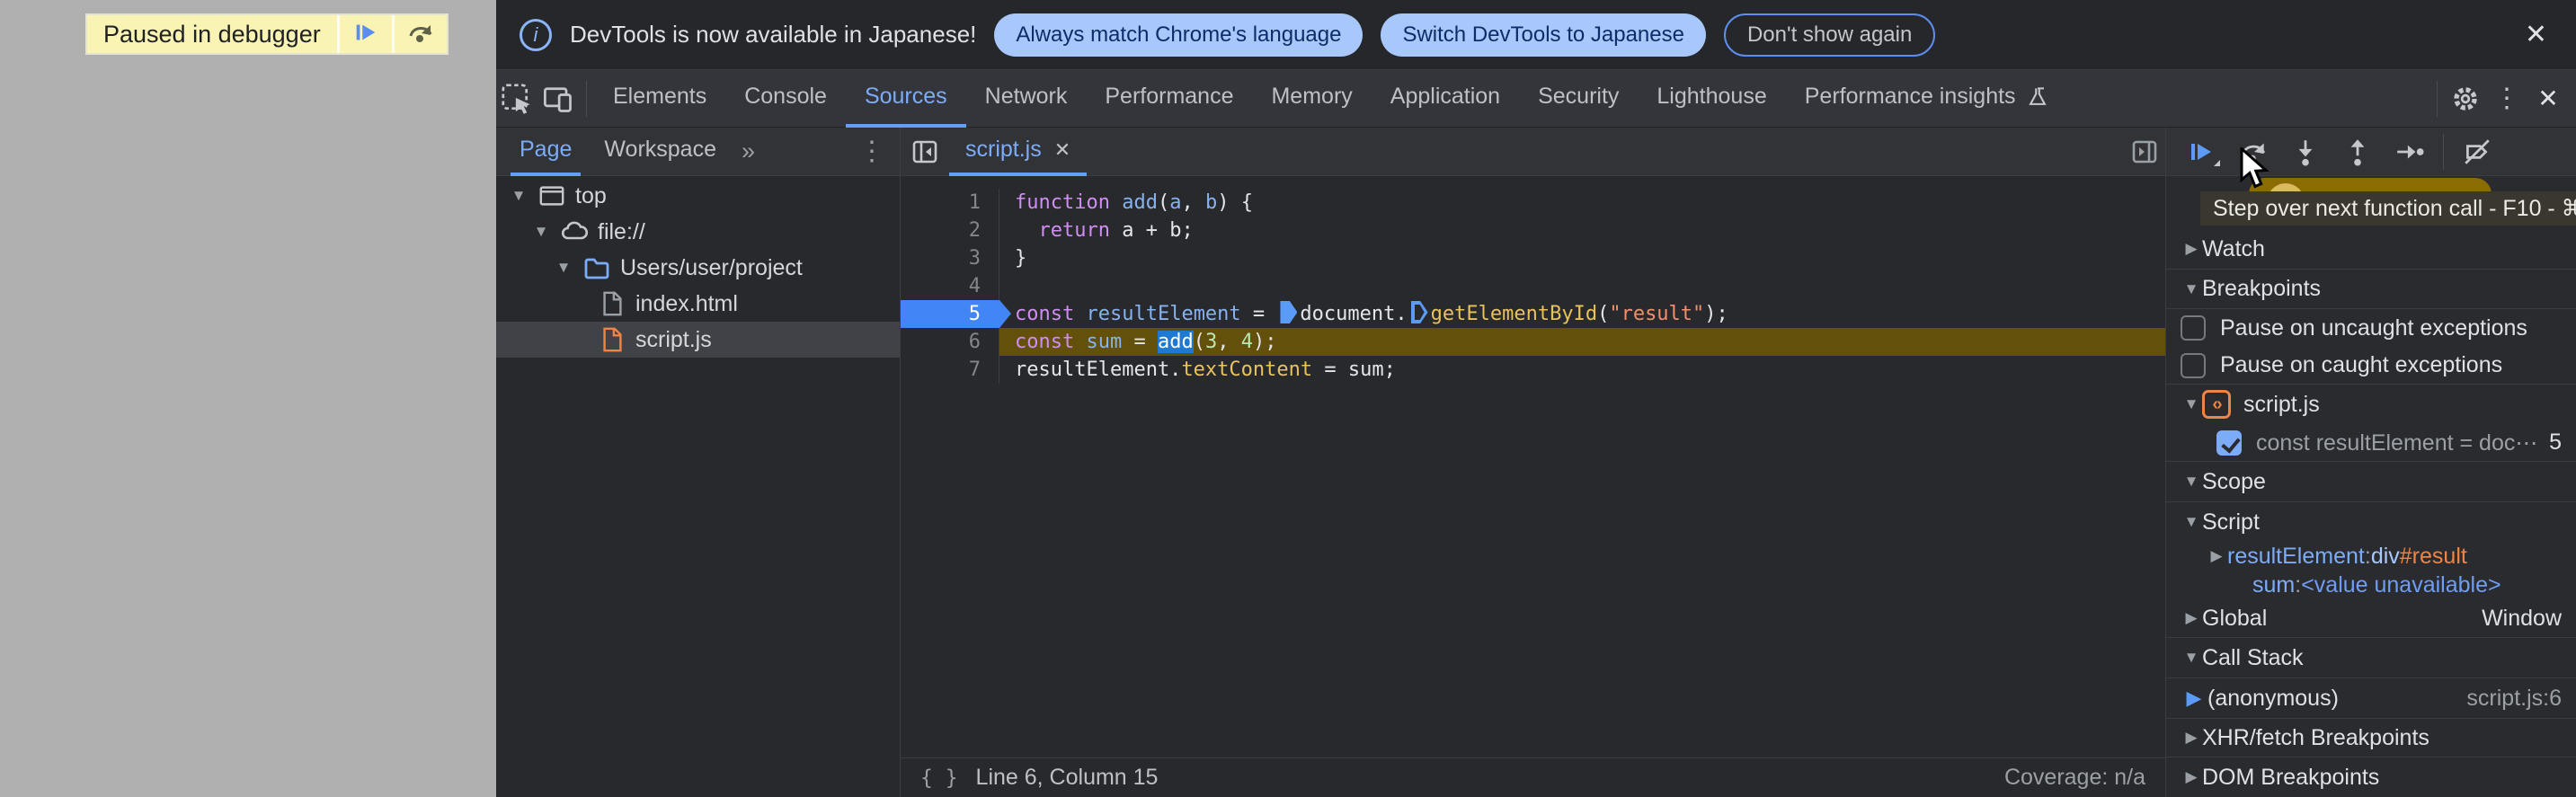  What do you see at coordinates (2194, 697) in the screenshot?
I see `current-frame-icon: ▶` at bounding box center [2194, 697].